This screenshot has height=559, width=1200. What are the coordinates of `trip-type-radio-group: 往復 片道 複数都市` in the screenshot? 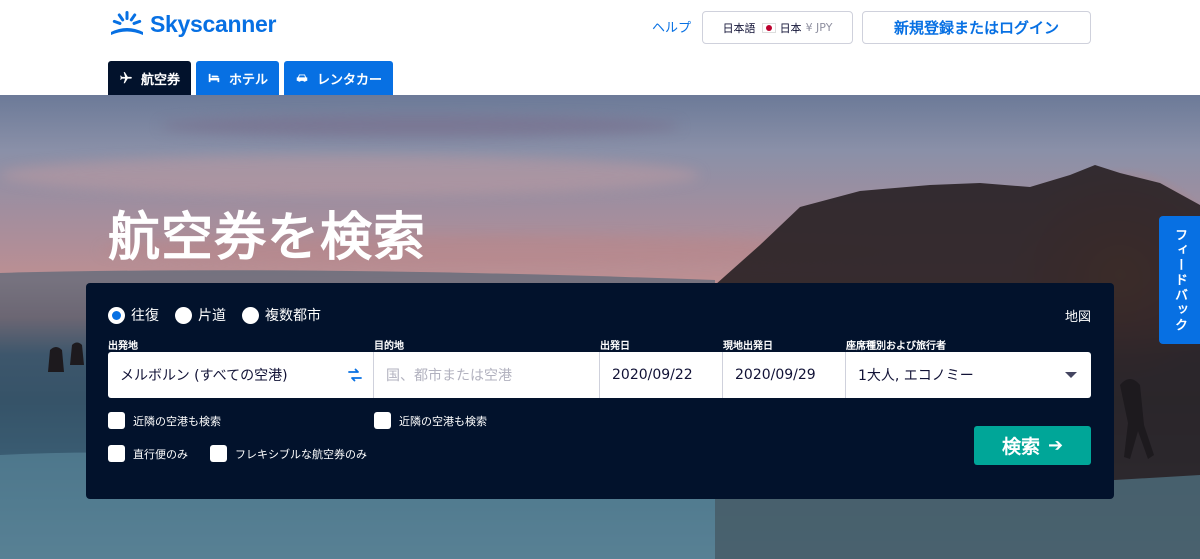 It's located at (222, 315).